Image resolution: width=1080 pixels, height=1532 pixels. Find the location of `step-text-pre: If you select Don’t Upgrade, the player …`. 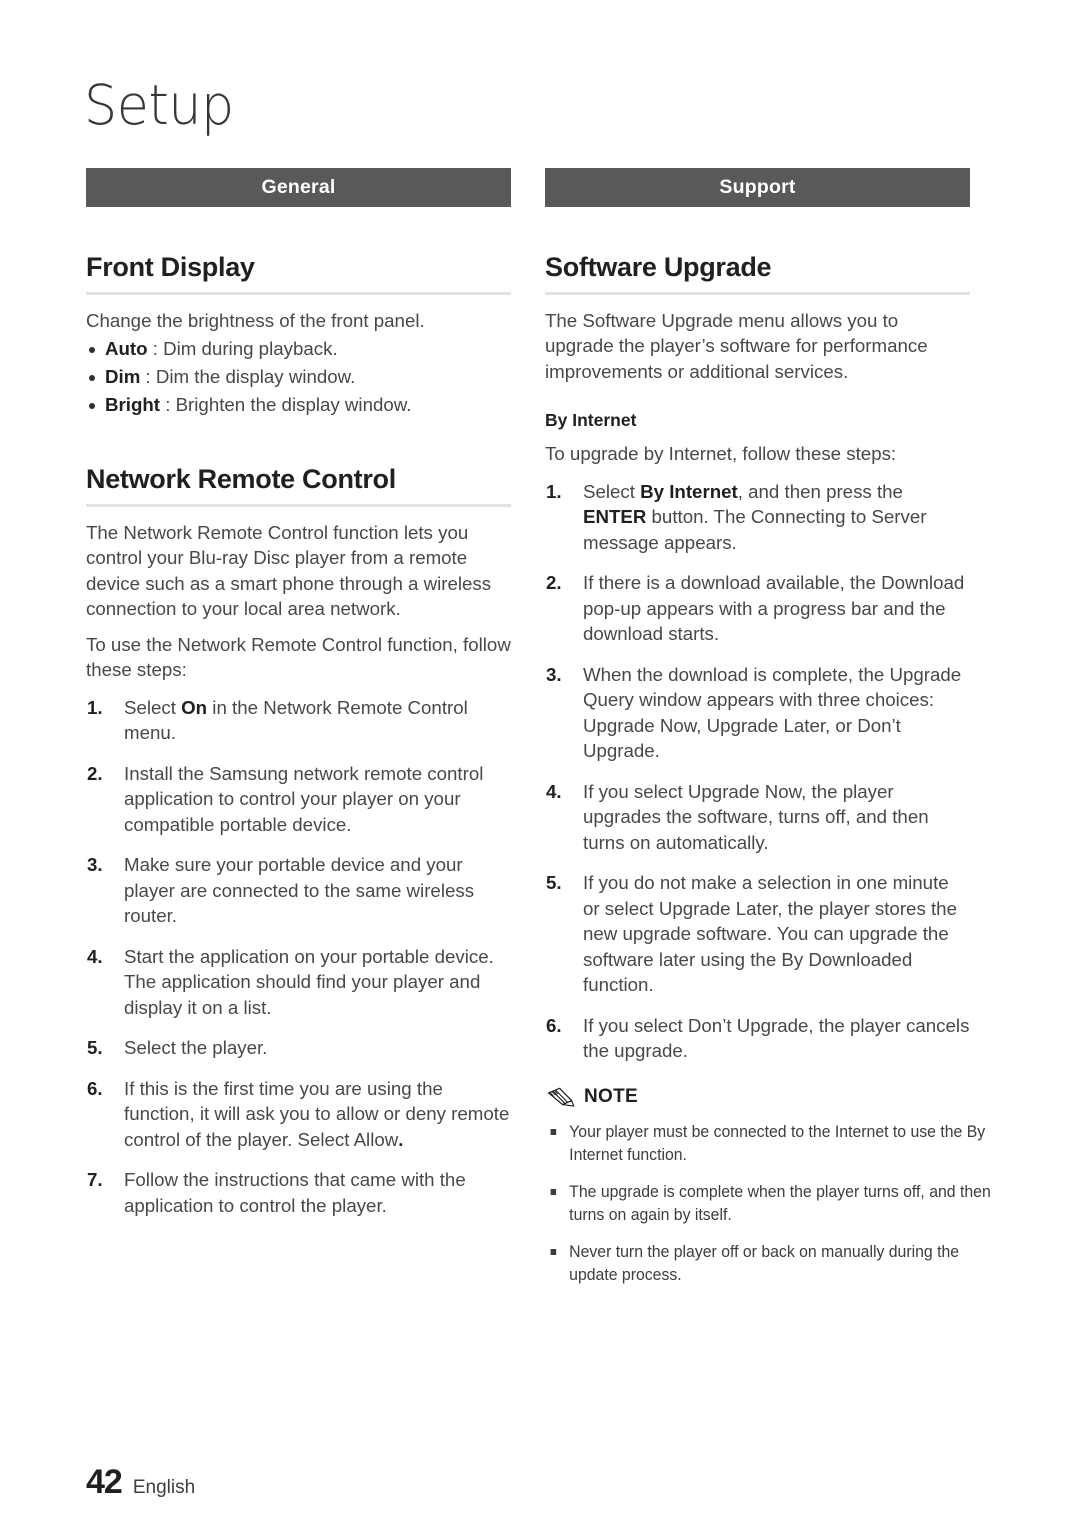

step-text-pre: If you select Don’t Upgrade, the player … is located at coordinates (776, 1038).